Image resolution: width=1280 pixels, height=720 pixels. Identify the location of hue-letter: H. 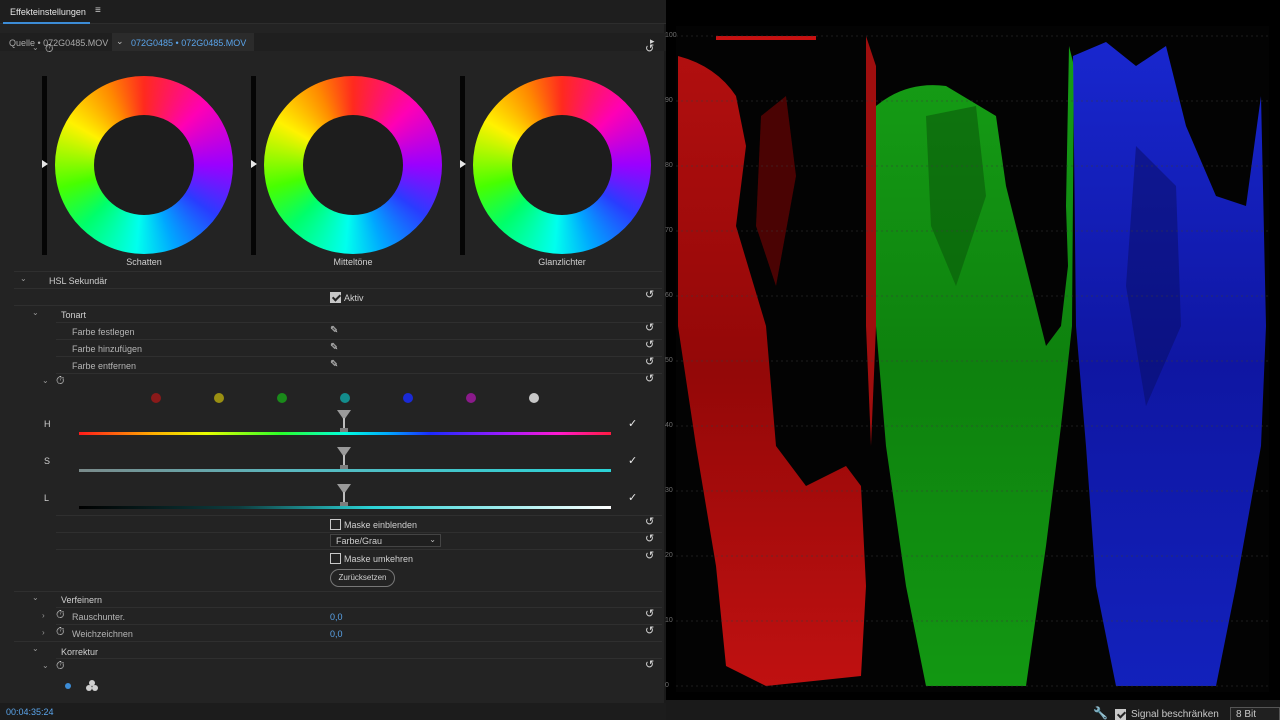
(47, 424).